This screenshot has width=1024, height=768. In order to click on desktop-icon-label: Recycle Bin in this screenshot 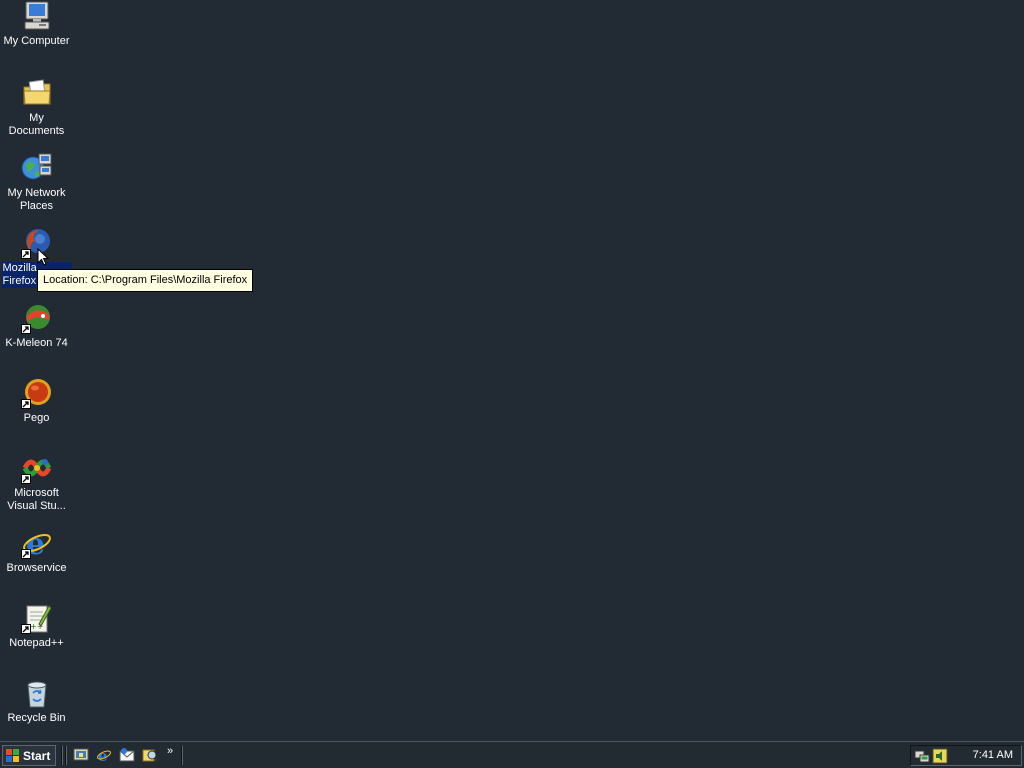, I will do `click(36, 718)`.